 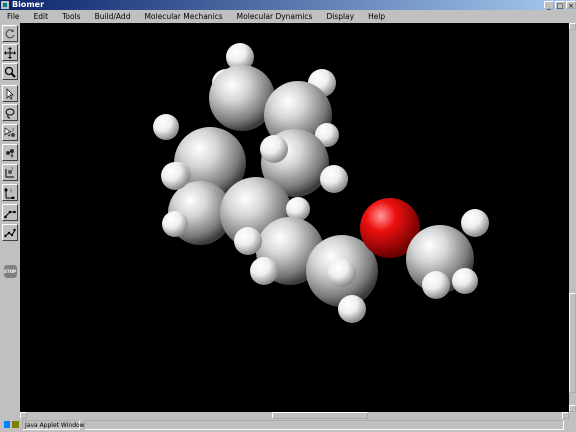 I want to click on horizontal-scrollbar, so click(x=294, y=415).